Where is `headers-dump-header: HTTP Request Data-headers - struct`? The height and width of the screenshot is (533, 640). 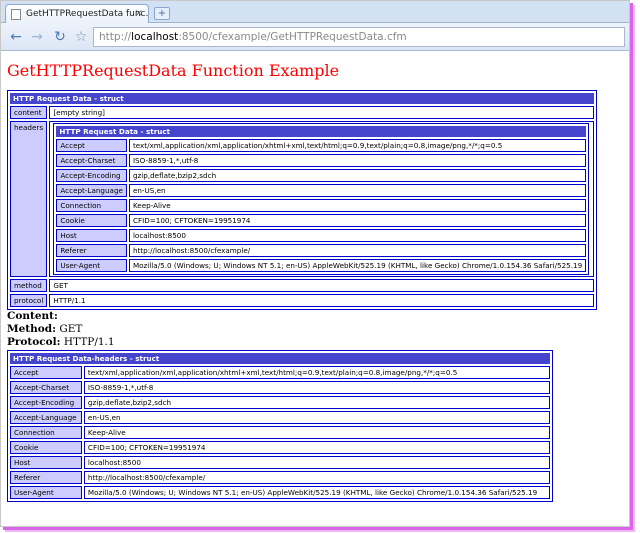
headers-dump-header: HTTP Request Data-headers - struct is located at coordinates (280, 358).